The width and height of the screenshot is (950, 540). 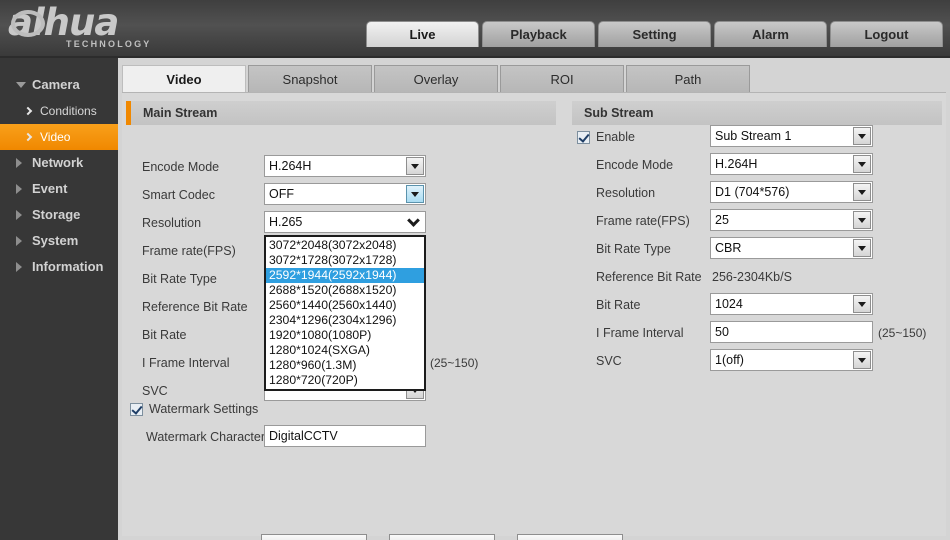 I want to click on label-resolution-sub: Resolution, so click(x=626, y=193).